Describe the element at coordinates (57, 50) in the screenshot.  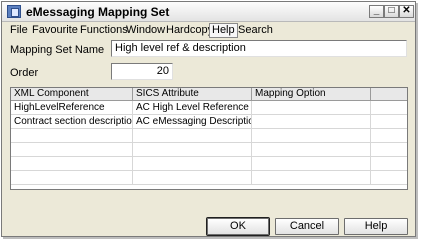
I see `mapping-set-name-label: Mapping Set Name` at that location.